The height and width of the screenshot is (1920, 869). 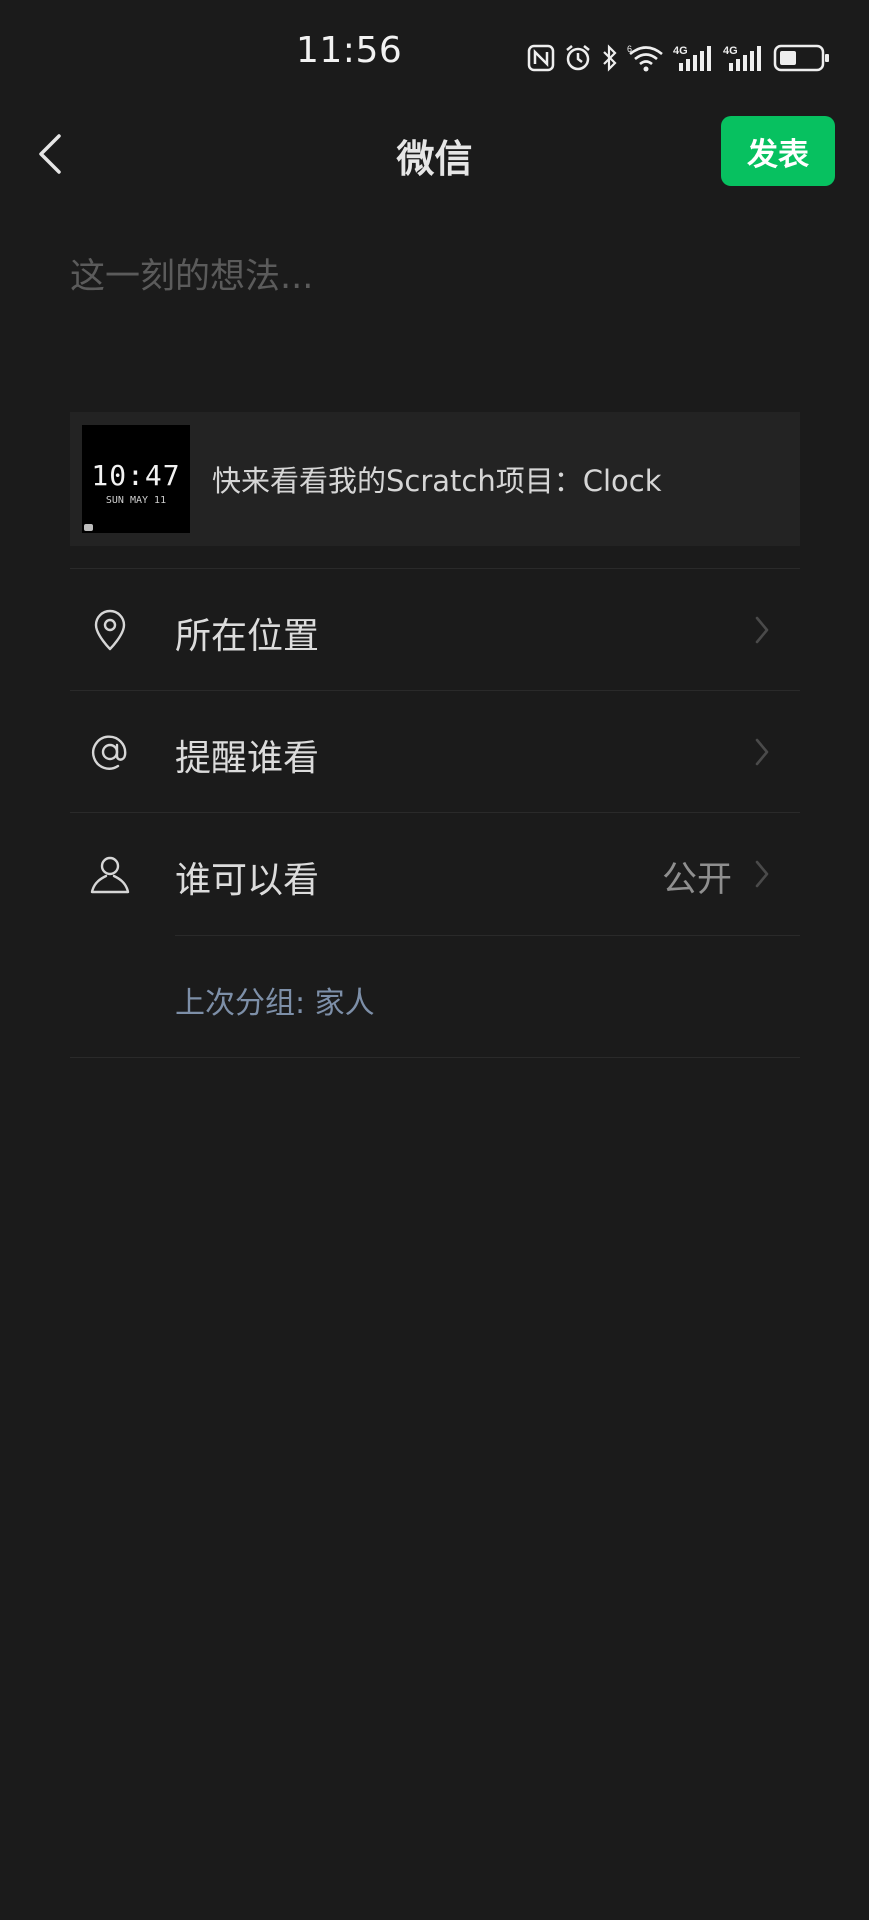 What do you see at coordinates (247, 758) in the screenshot?
I see `mention-label: 提醒谁看` at bounding box center [247, 758].